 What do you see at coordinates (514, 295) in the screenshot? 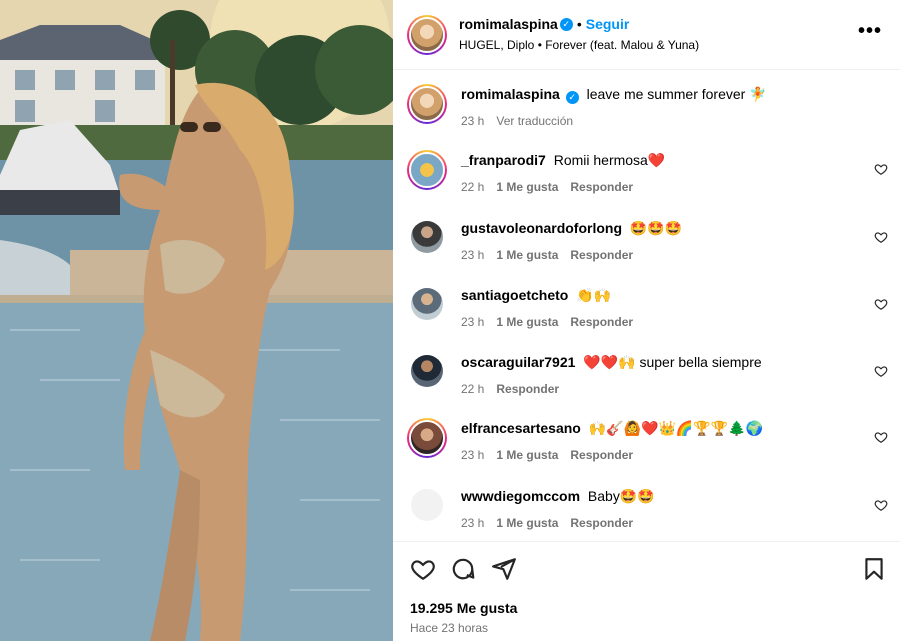
I see `comment-username: santiagoetcheto` at bounding box center [514, 295].